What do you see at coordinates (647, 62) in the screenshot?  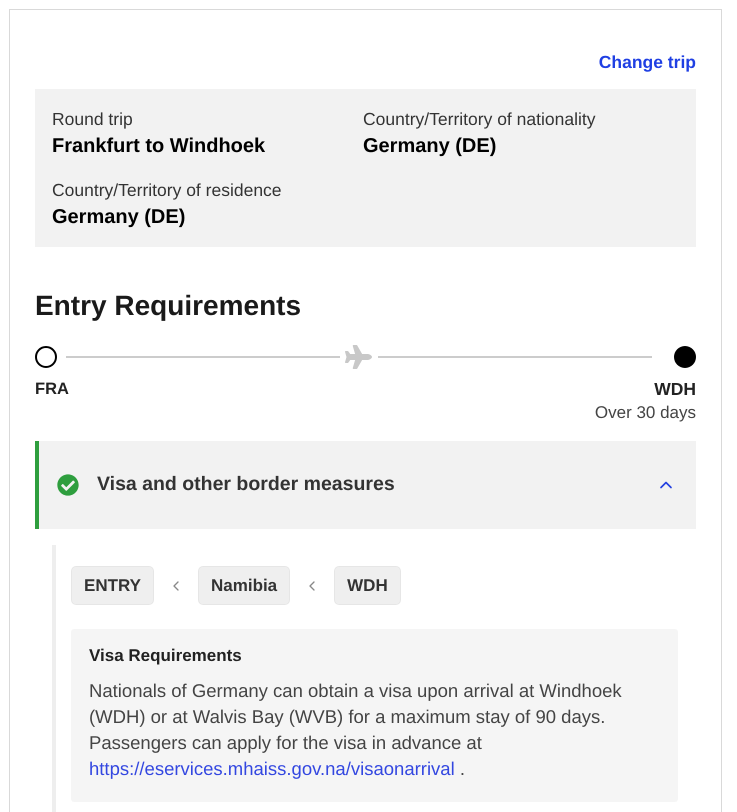 I see `change-trip-link: Change trip` at bounding box center [647, 62].